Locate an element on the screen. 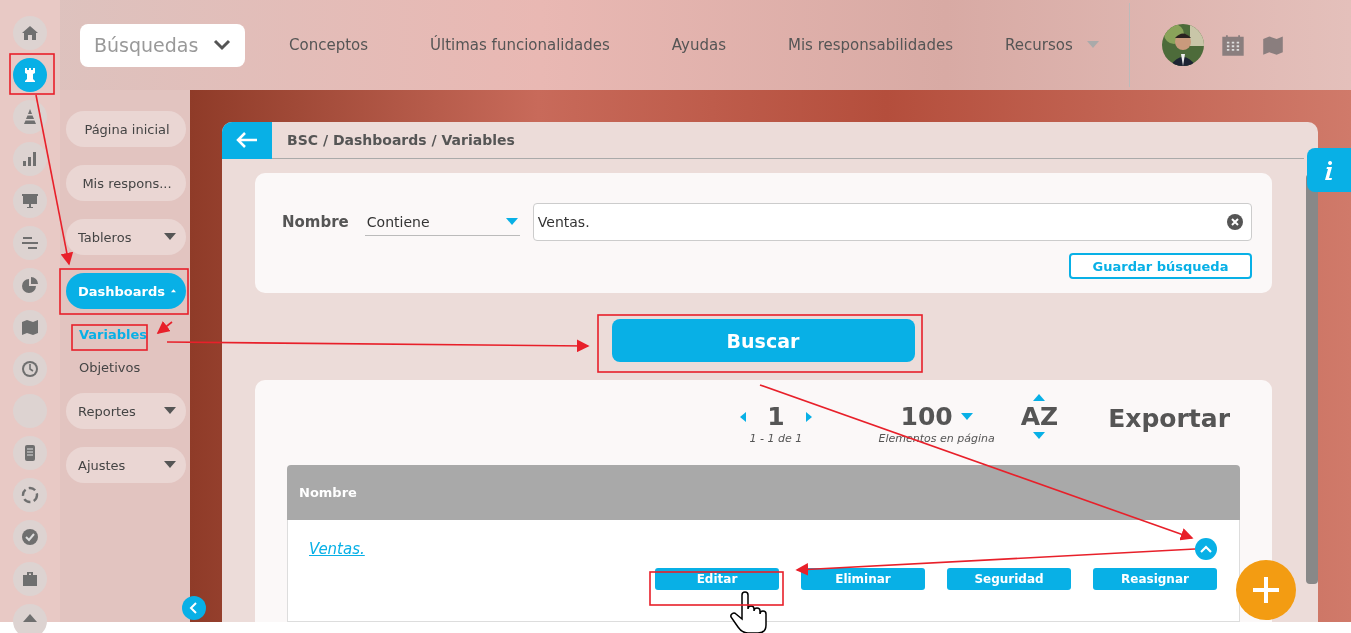 The image size is (1351, 633). export-button: Exportar is located at coordinates (1169, 419).